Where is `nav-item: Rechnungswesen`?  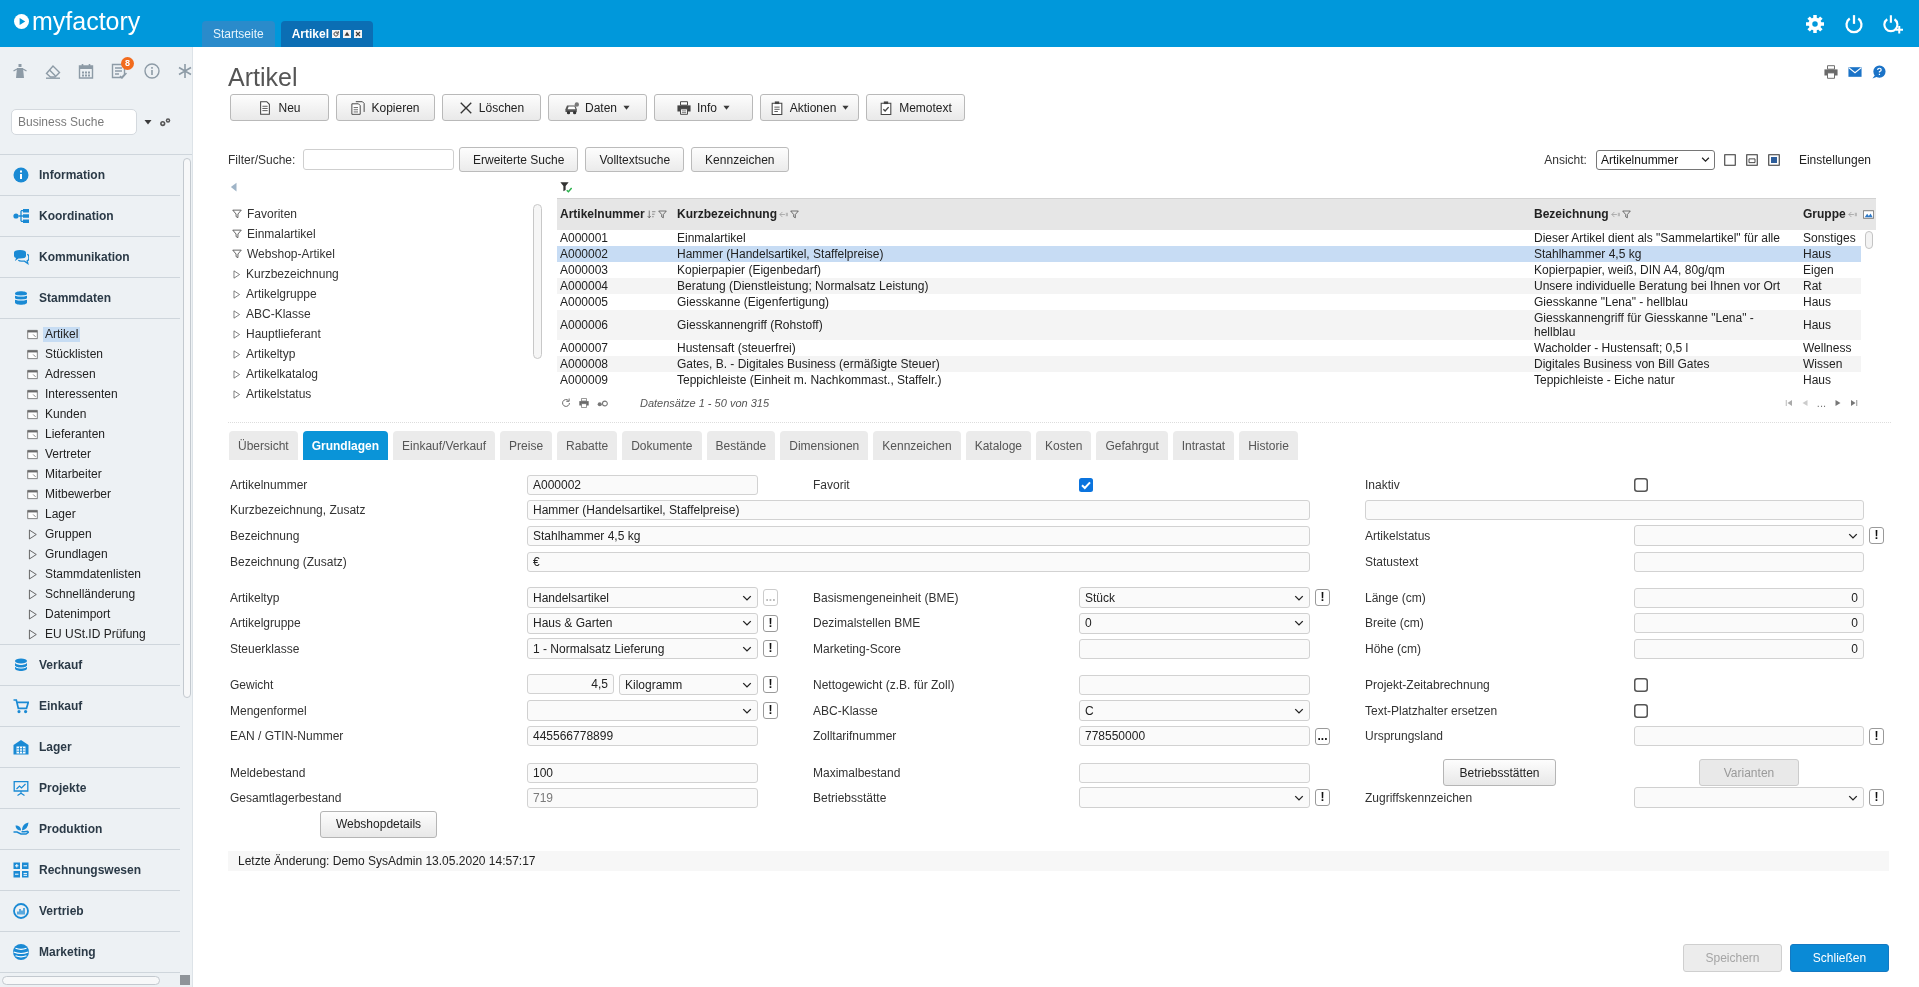 nav-item: Rechnungswesen is located at coordinates (90, 870).